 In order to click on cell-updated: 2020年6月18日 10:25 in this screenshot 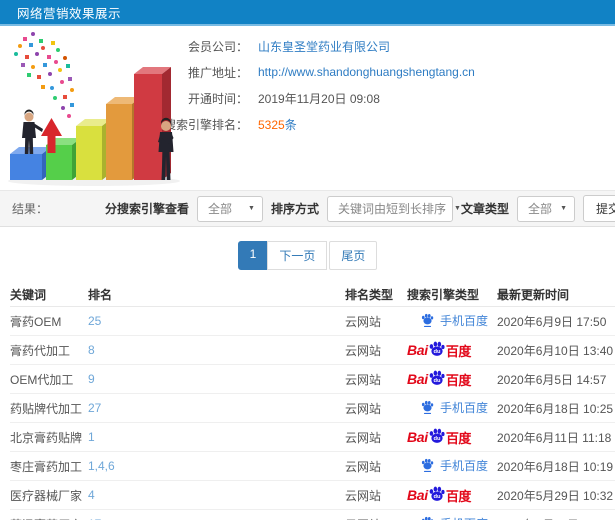, I will do `click(555, 408)`.